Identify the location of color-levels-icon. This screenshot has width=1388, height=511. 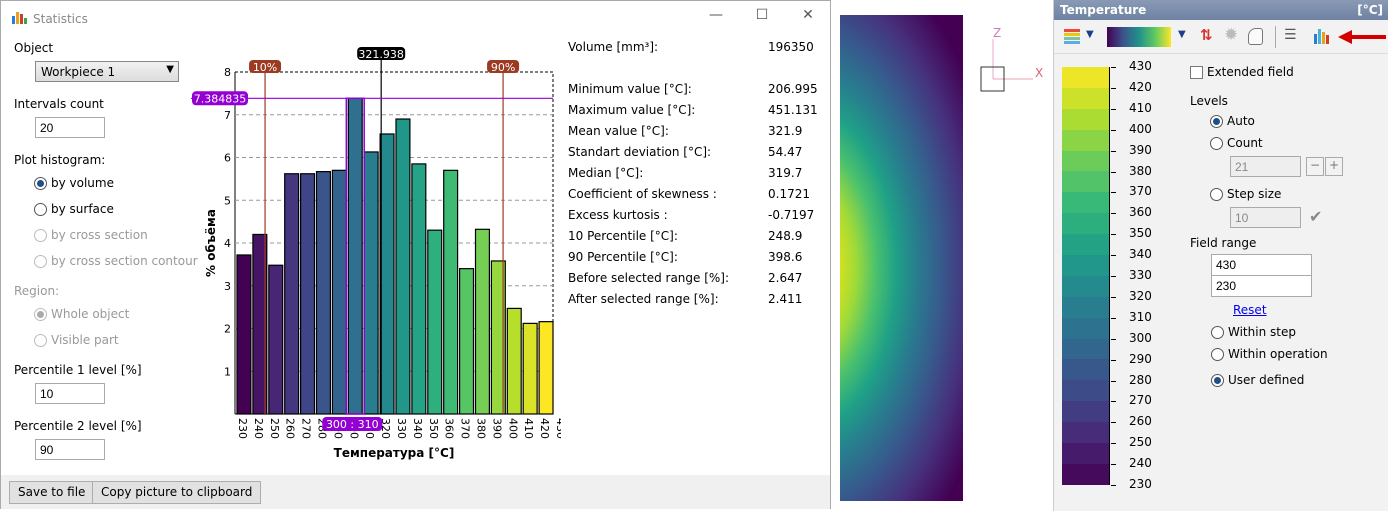
(1072, 39).